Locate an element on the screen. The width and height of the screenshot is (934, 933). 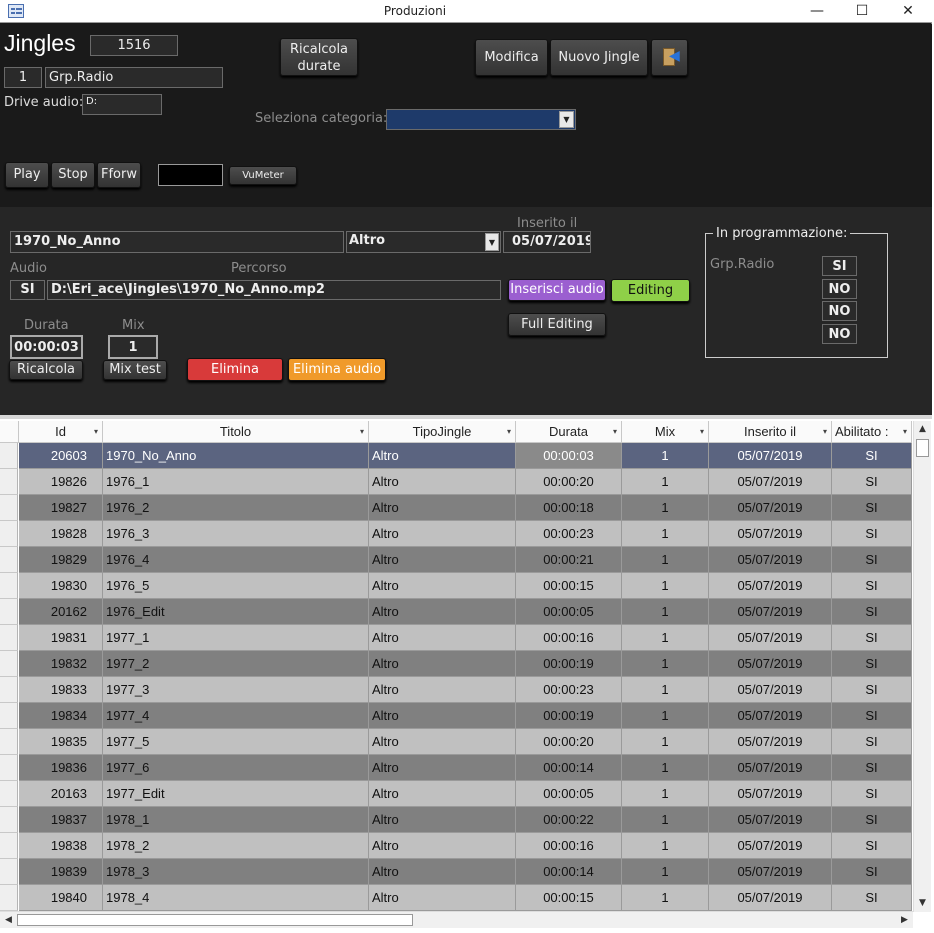
table-cell: 1977_6 is located at coordinates (236, 768).